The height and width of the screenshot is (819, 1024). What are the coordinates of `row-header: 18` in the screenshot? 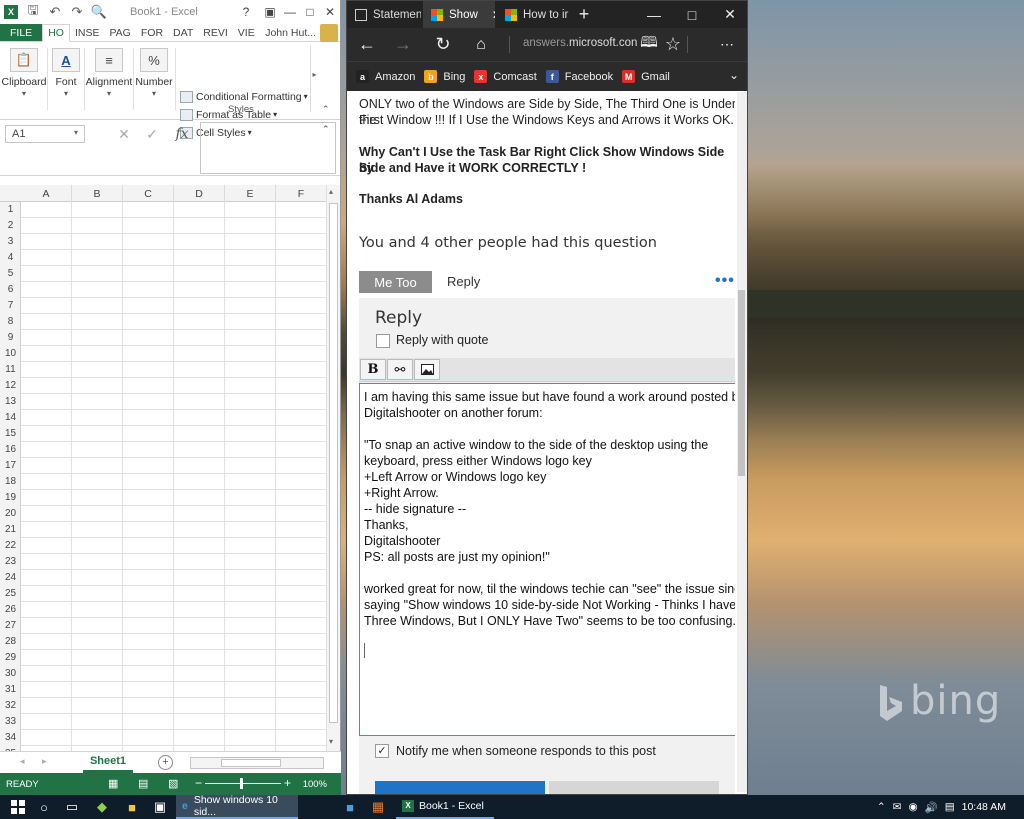 It's located at (10, 482).